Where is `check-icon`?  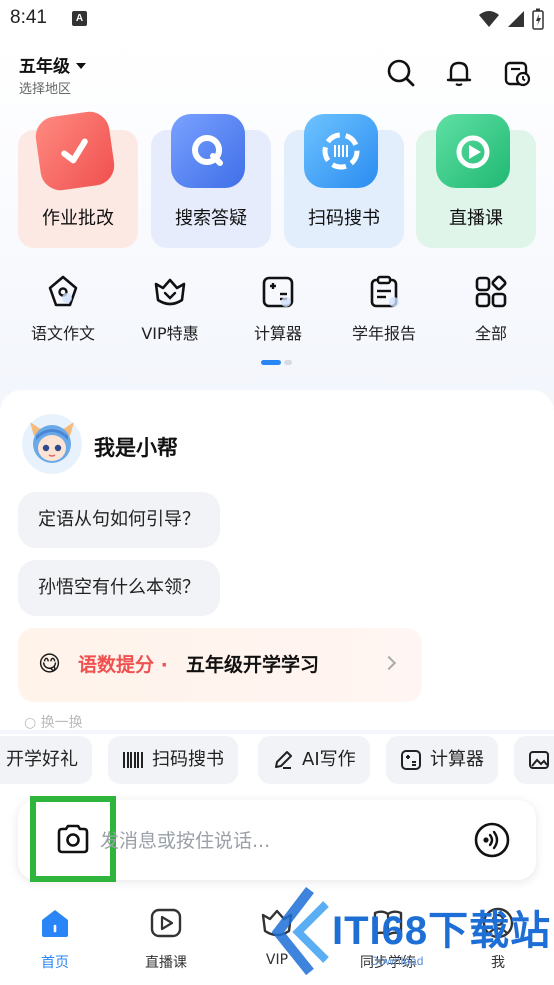
check-icon is located at coordinates (75, 151).